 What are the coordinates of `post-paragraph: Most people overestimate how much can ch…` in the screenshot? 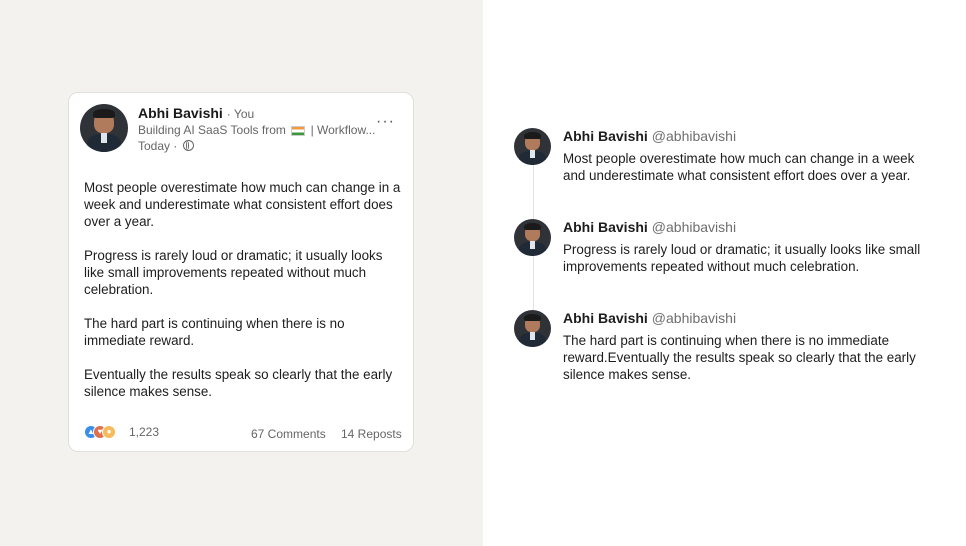 It's located at (242, 204).